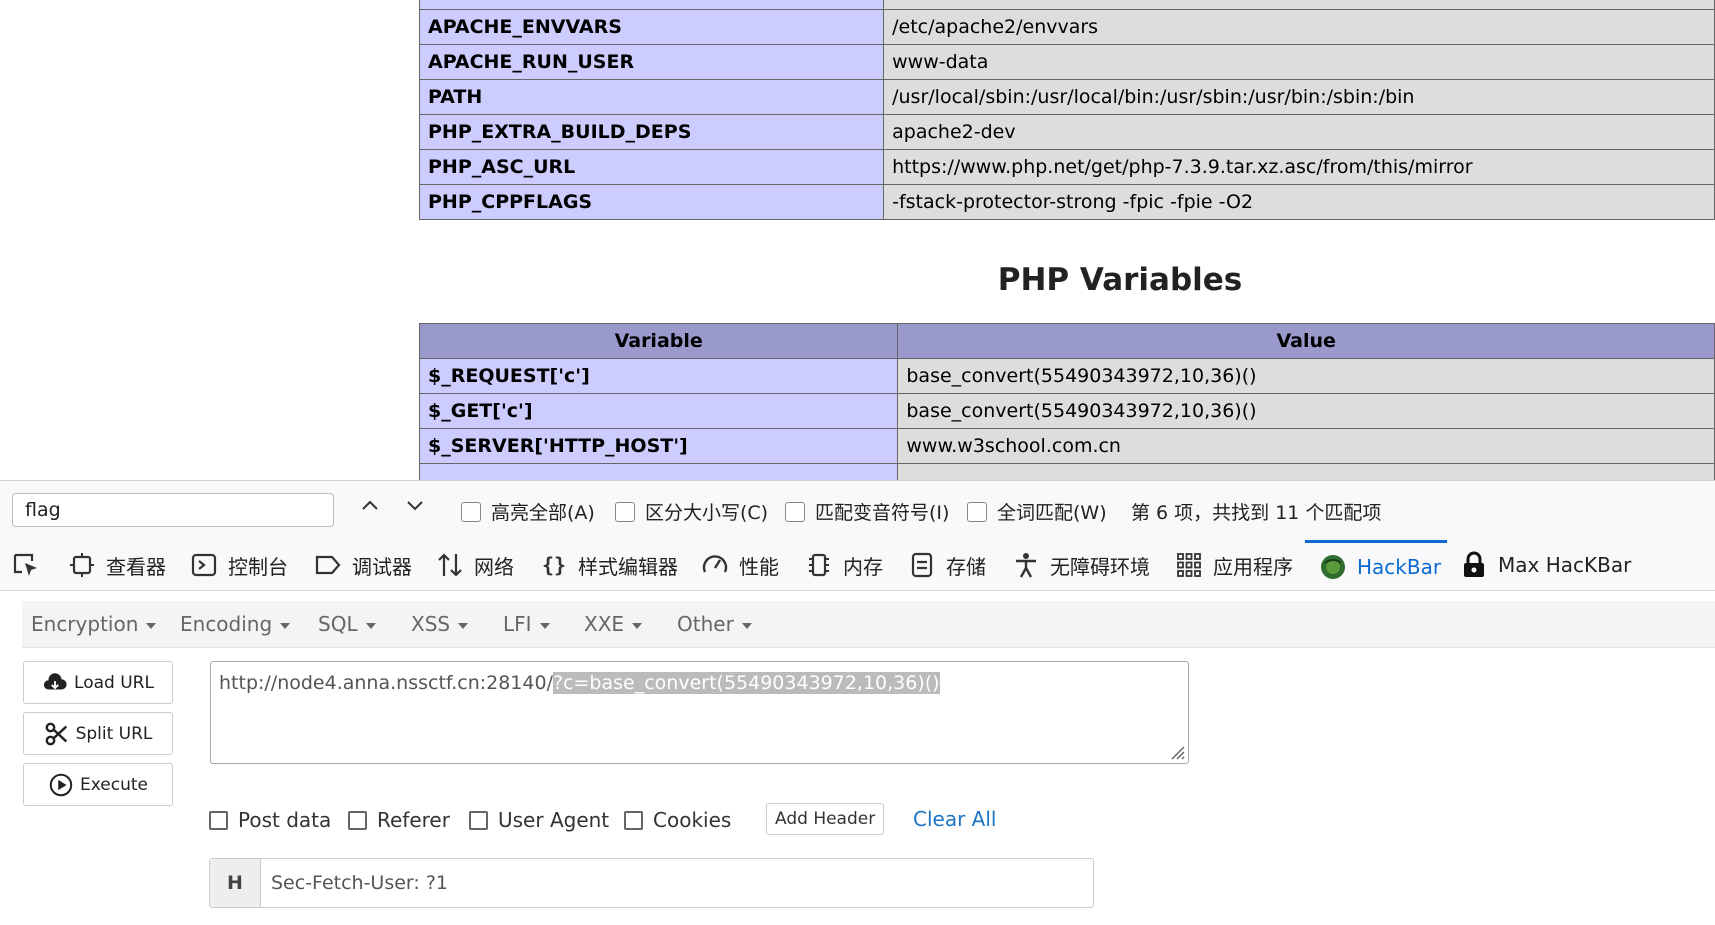 The height and width of the screenshot is (925, 1715). What do you see at coordinates (759, 566) in the screenshot?
I see `tab-label: 性能` at bounding box center [759, 566].